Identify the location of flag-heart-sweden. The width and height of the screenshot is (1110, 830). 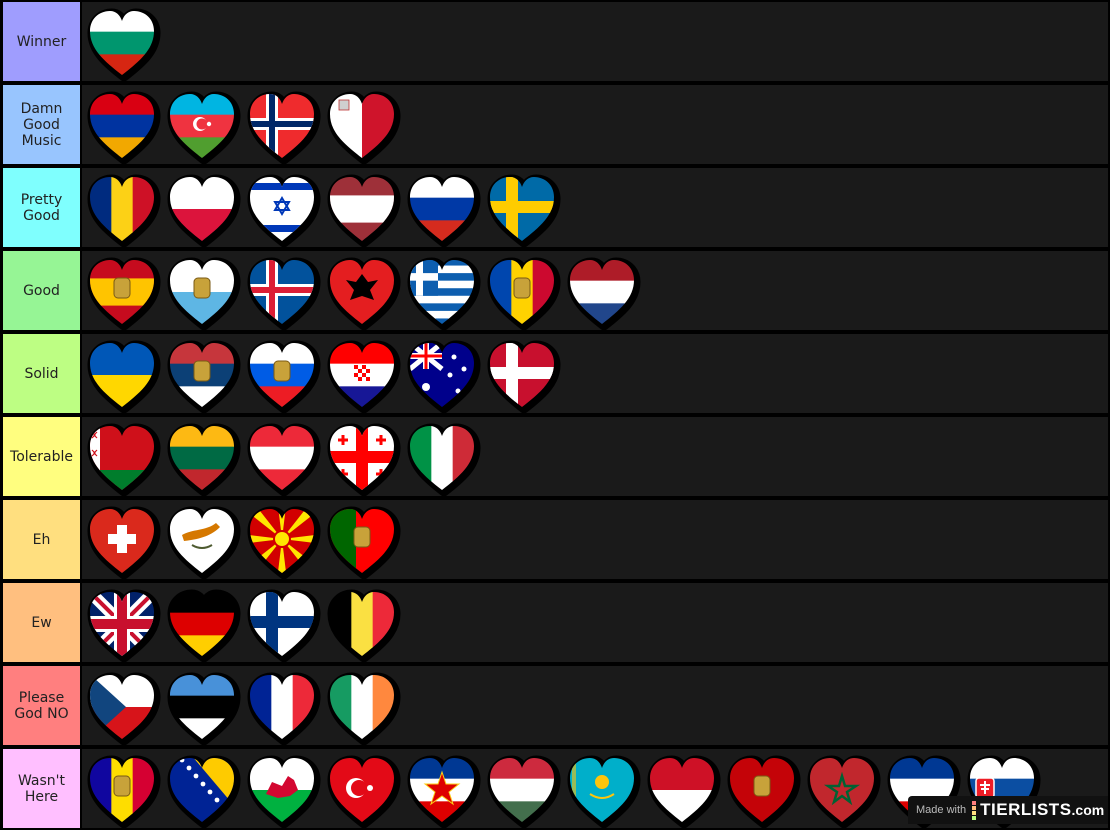
(522, 209).